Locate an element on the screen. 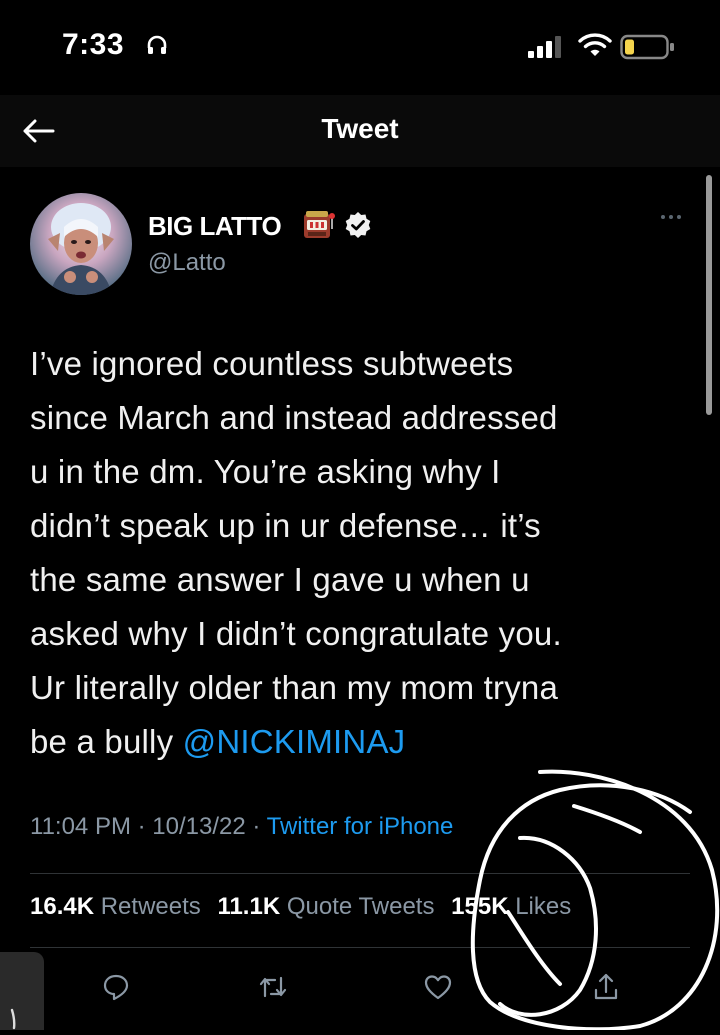 The image size is (720, 1035). likes-stat: 155K Likes is located at coordinates (511, 906).